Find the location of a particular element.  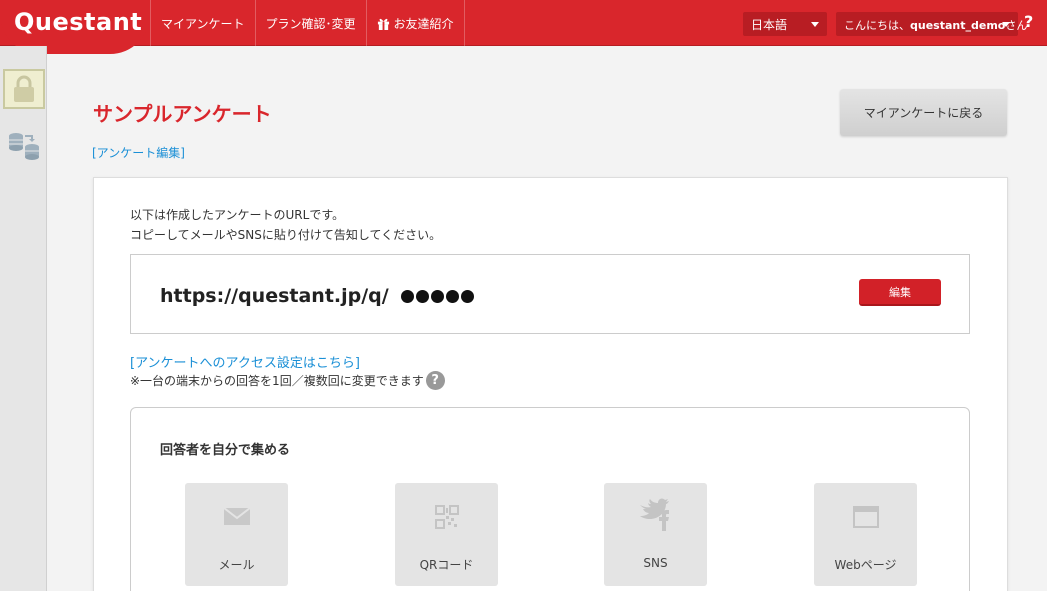

sidebar-item-lock is located at coordinates (24, 89).